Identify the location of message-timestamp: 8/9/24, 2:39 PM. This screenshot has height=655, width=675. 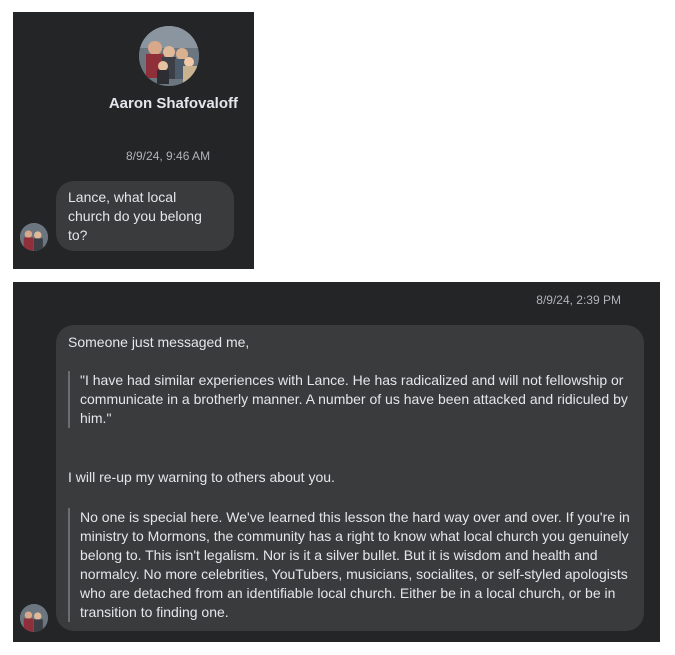
(578, 300).